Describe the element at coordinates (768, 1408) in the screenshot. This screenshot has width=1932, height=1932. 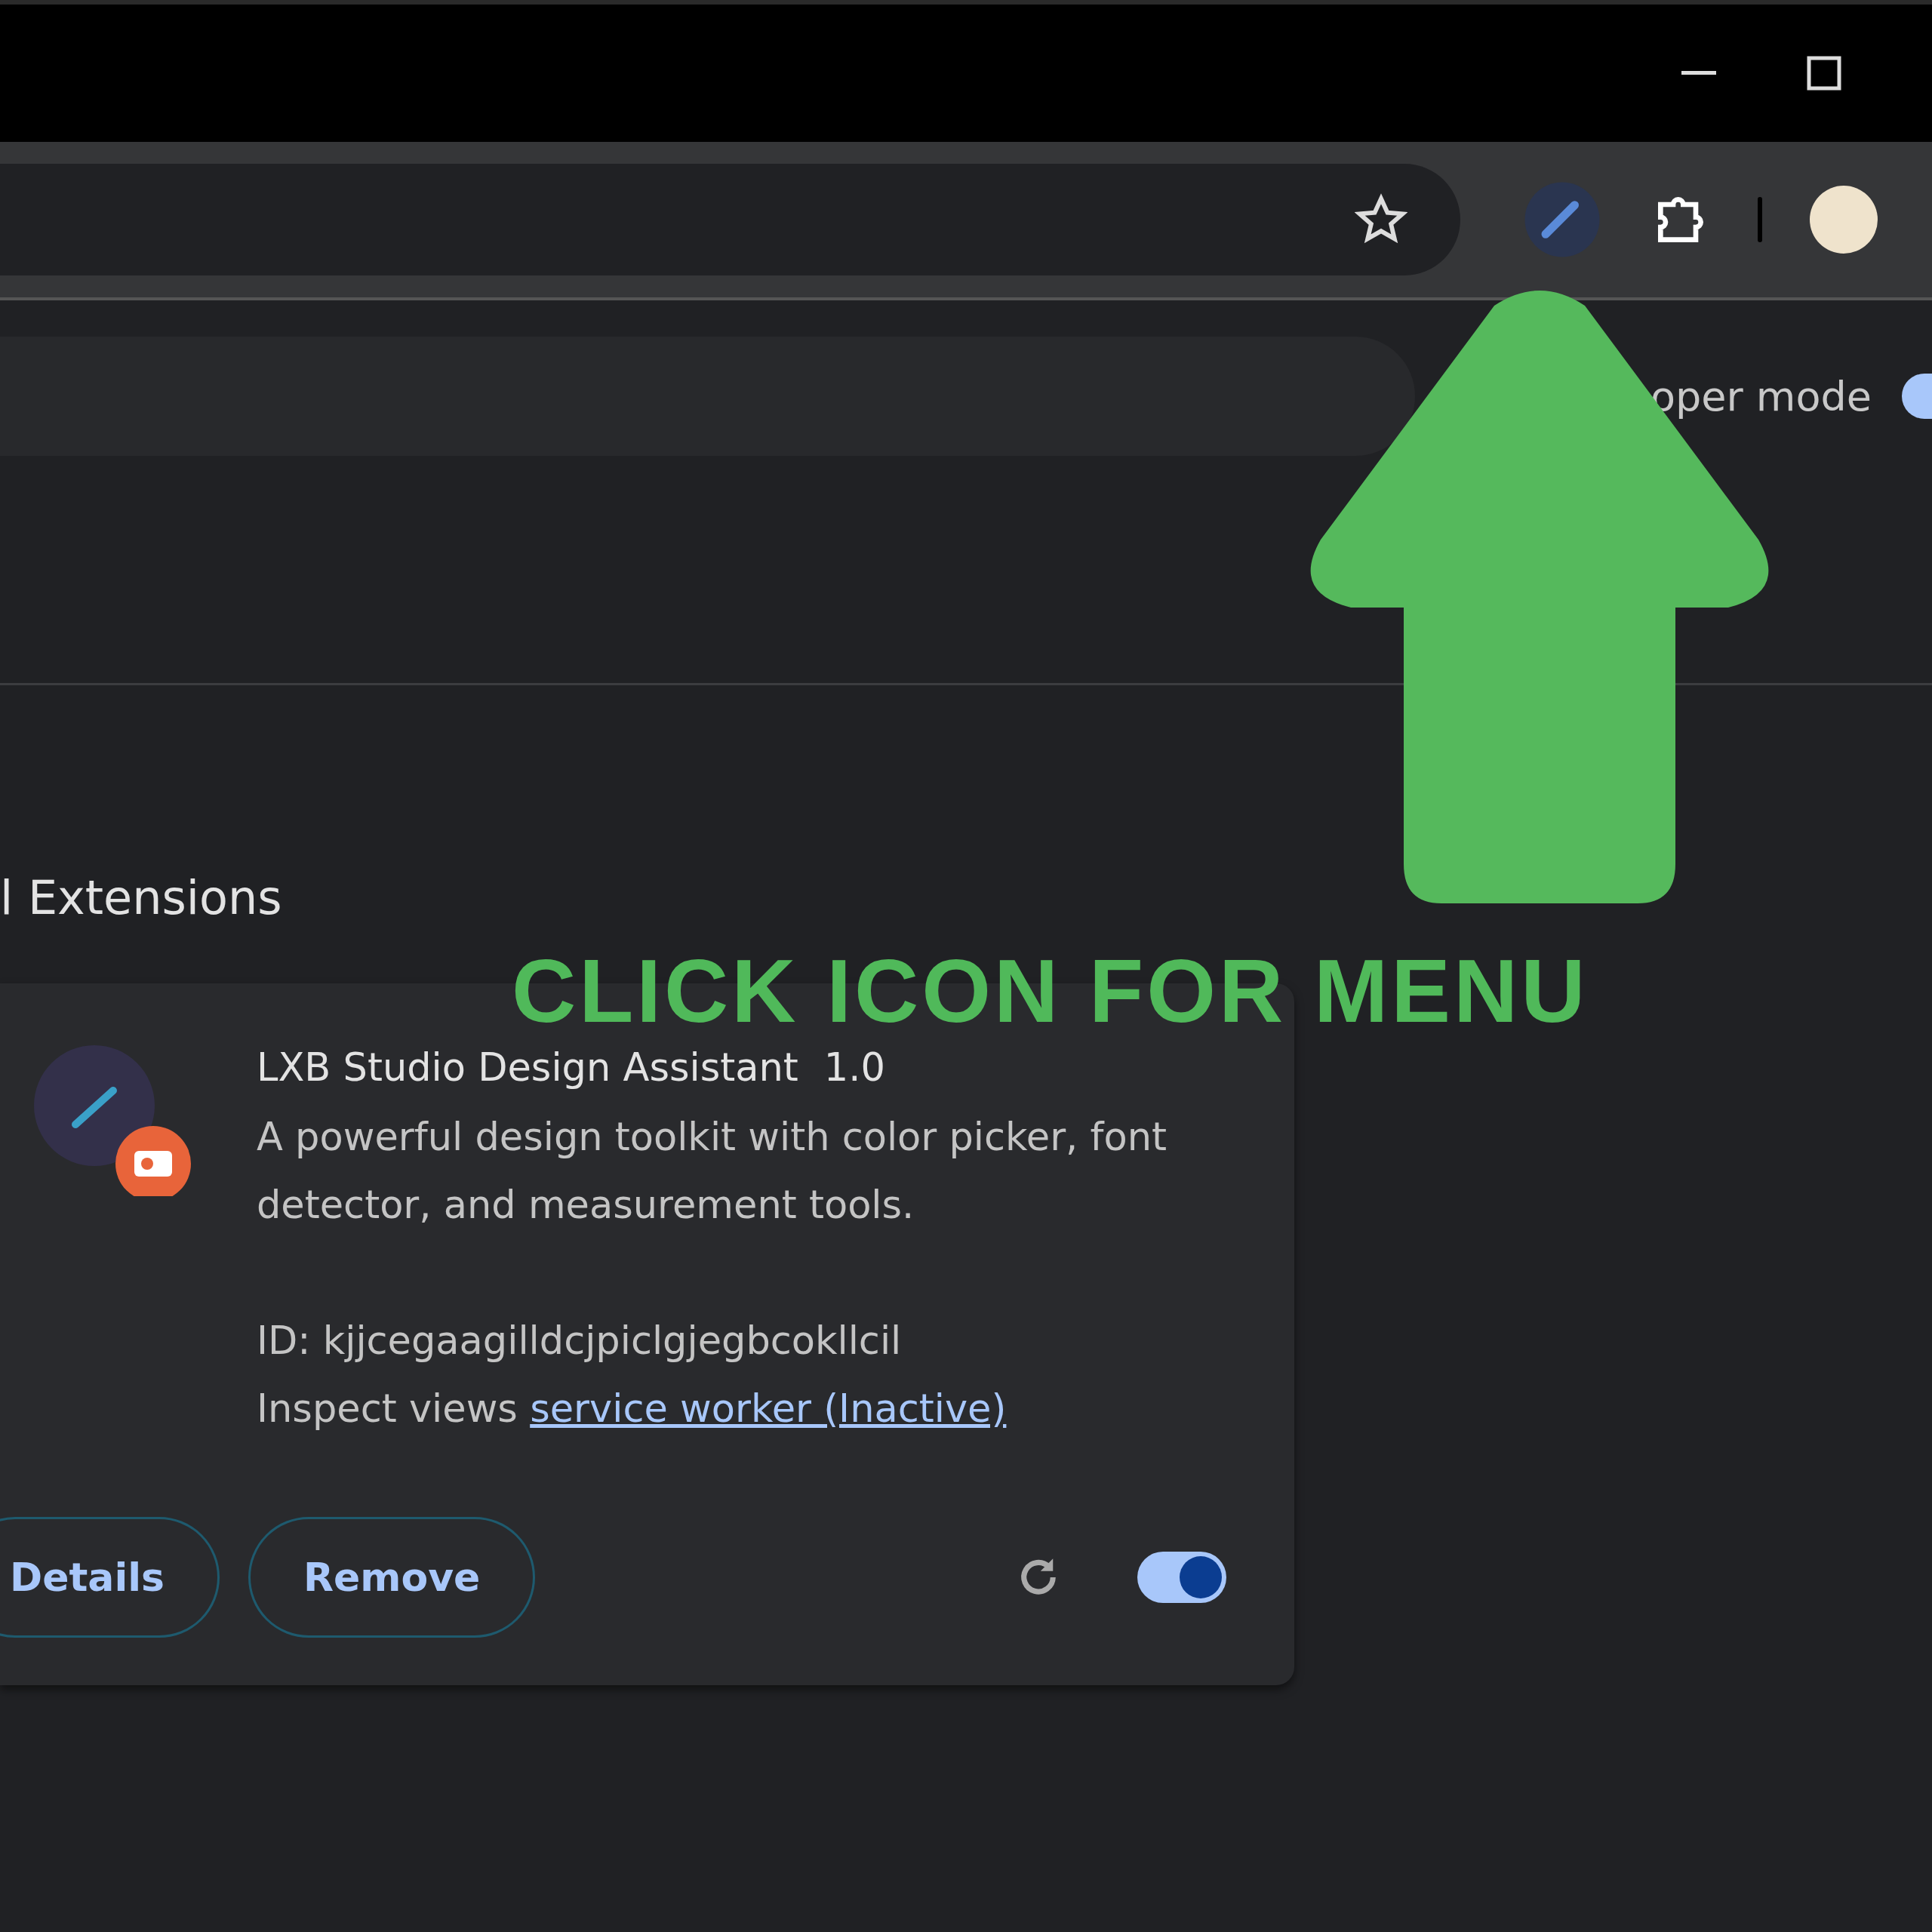
I see `service-worker-link: service worker (Inactive)` at that location.